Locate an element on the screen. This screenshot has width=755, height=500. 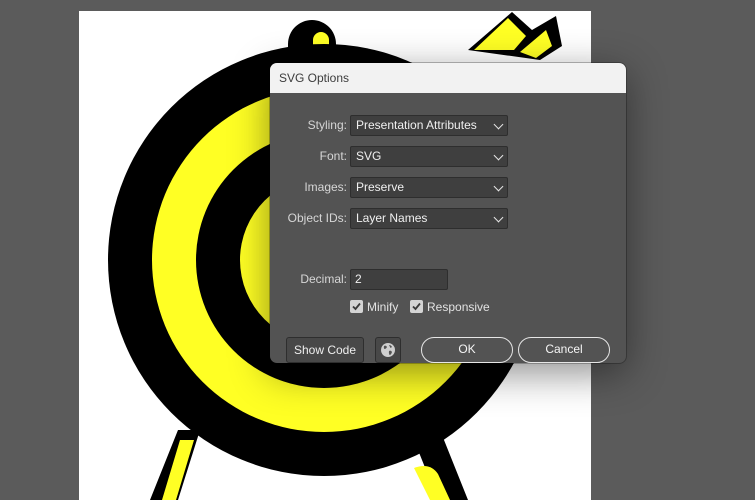
images-label: Images: is located at coordinates (325, 187).